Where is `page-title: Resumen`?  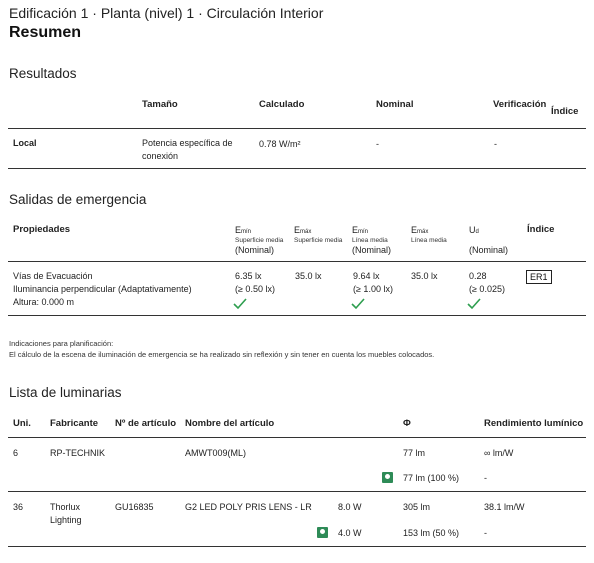 page-title: Resumen is located at coordinates (45, 32).